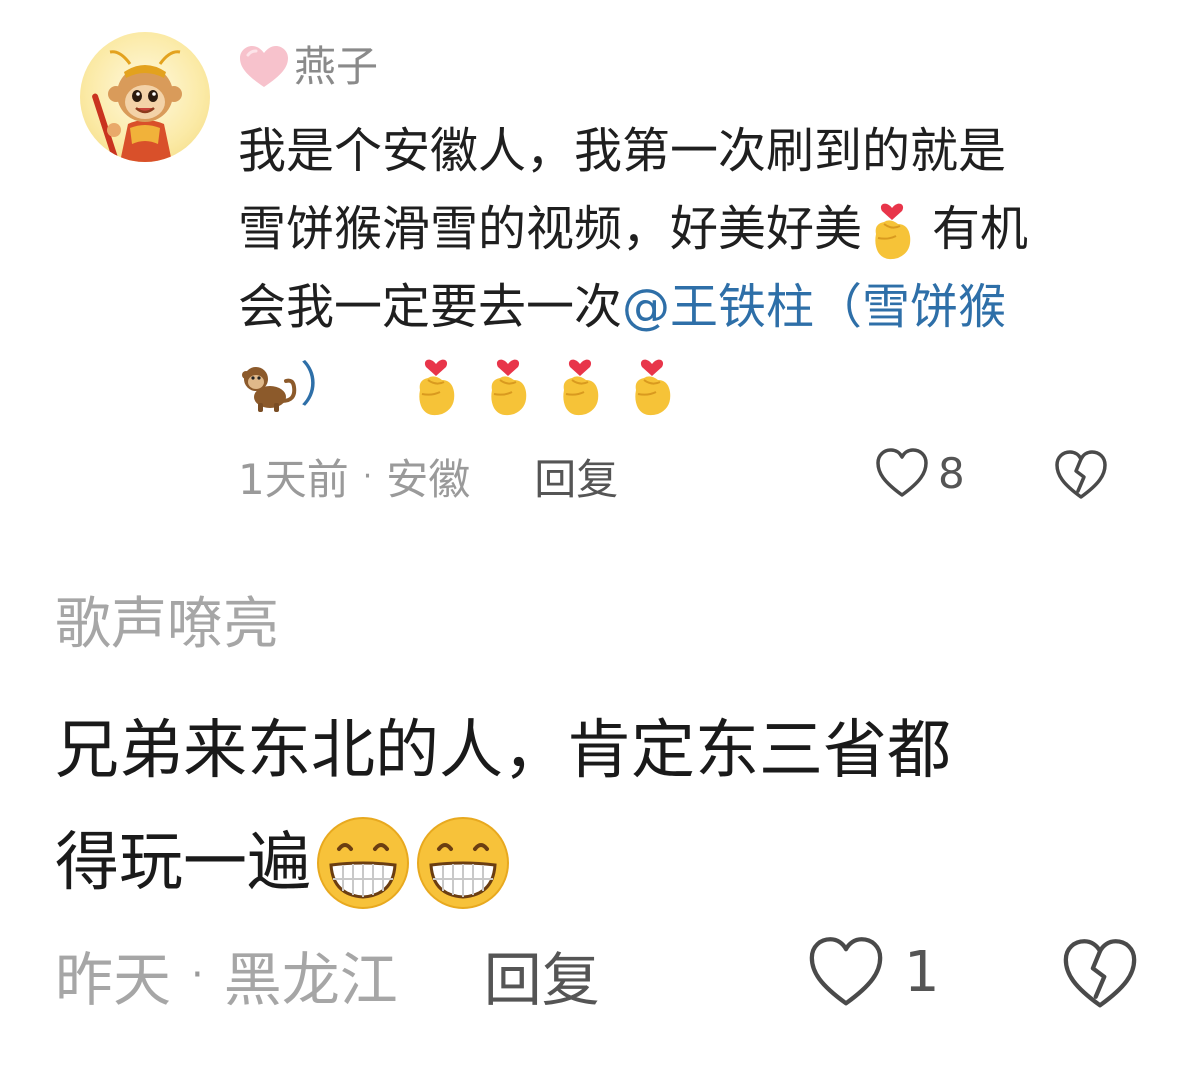 This screenshot has height=1084, width=1200. What do you see at coordinates (605, 975) in the screenshot?
I see `comment-meta: 昨天 · 黑龙江 回复` at bounding box center [605, 975].